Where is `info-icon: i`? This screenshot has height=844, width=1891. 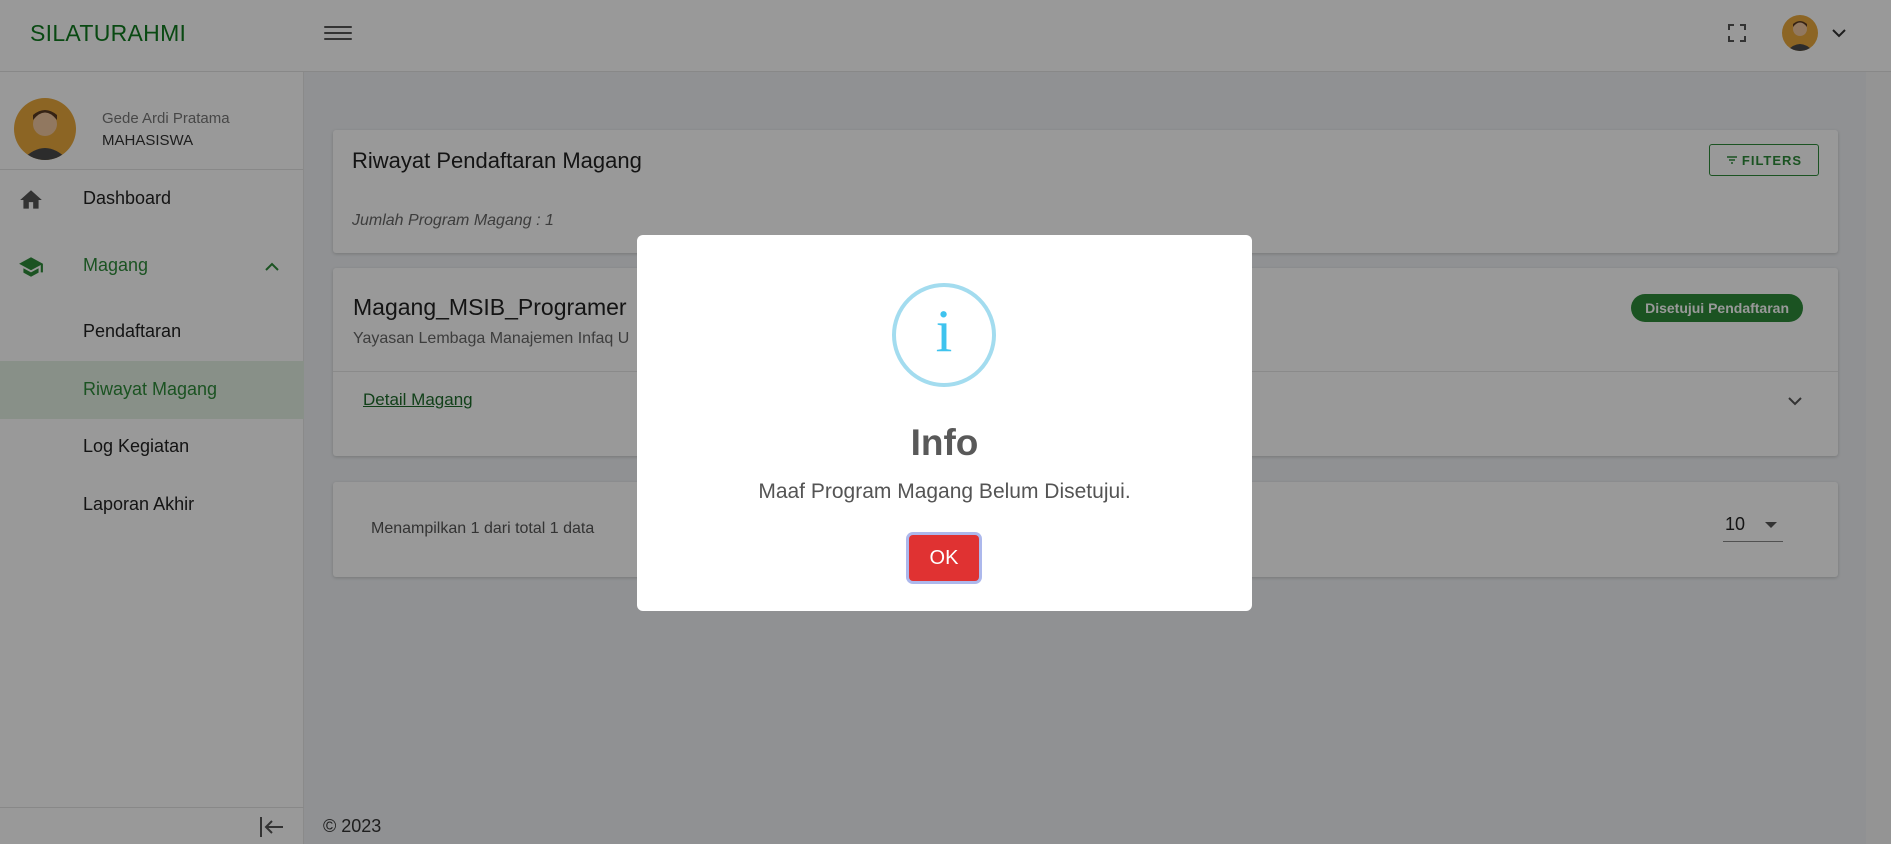
info-icon: i is located at coordinates (944, 335).